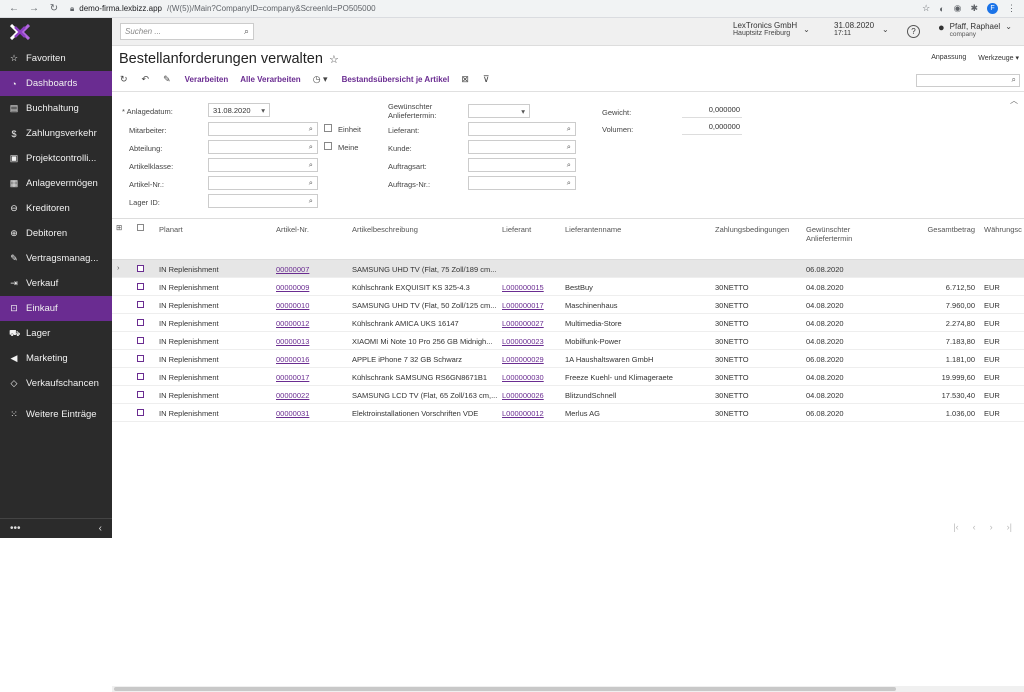  I want to click on customer-field: ⌕, so click(522, 147).